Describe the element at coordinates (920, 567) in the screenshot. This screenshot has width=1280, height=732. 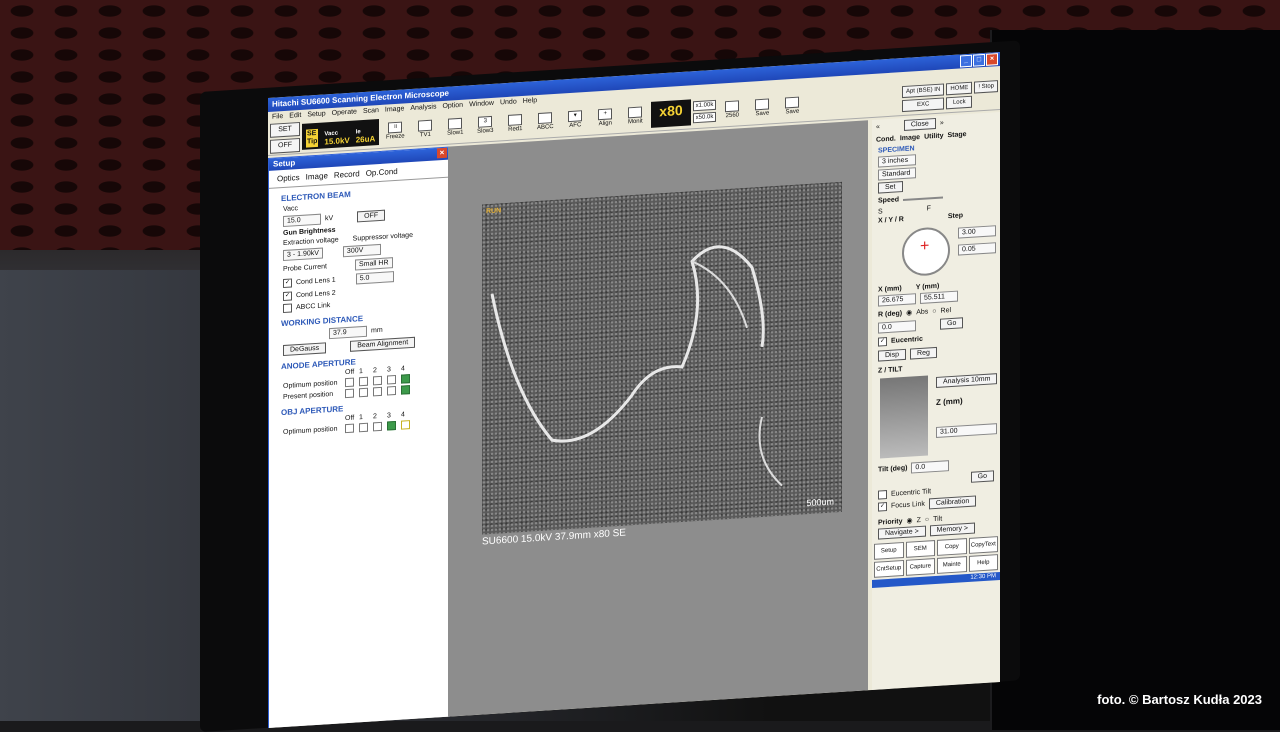
I see `capture-shortcut: Capture` at that location.